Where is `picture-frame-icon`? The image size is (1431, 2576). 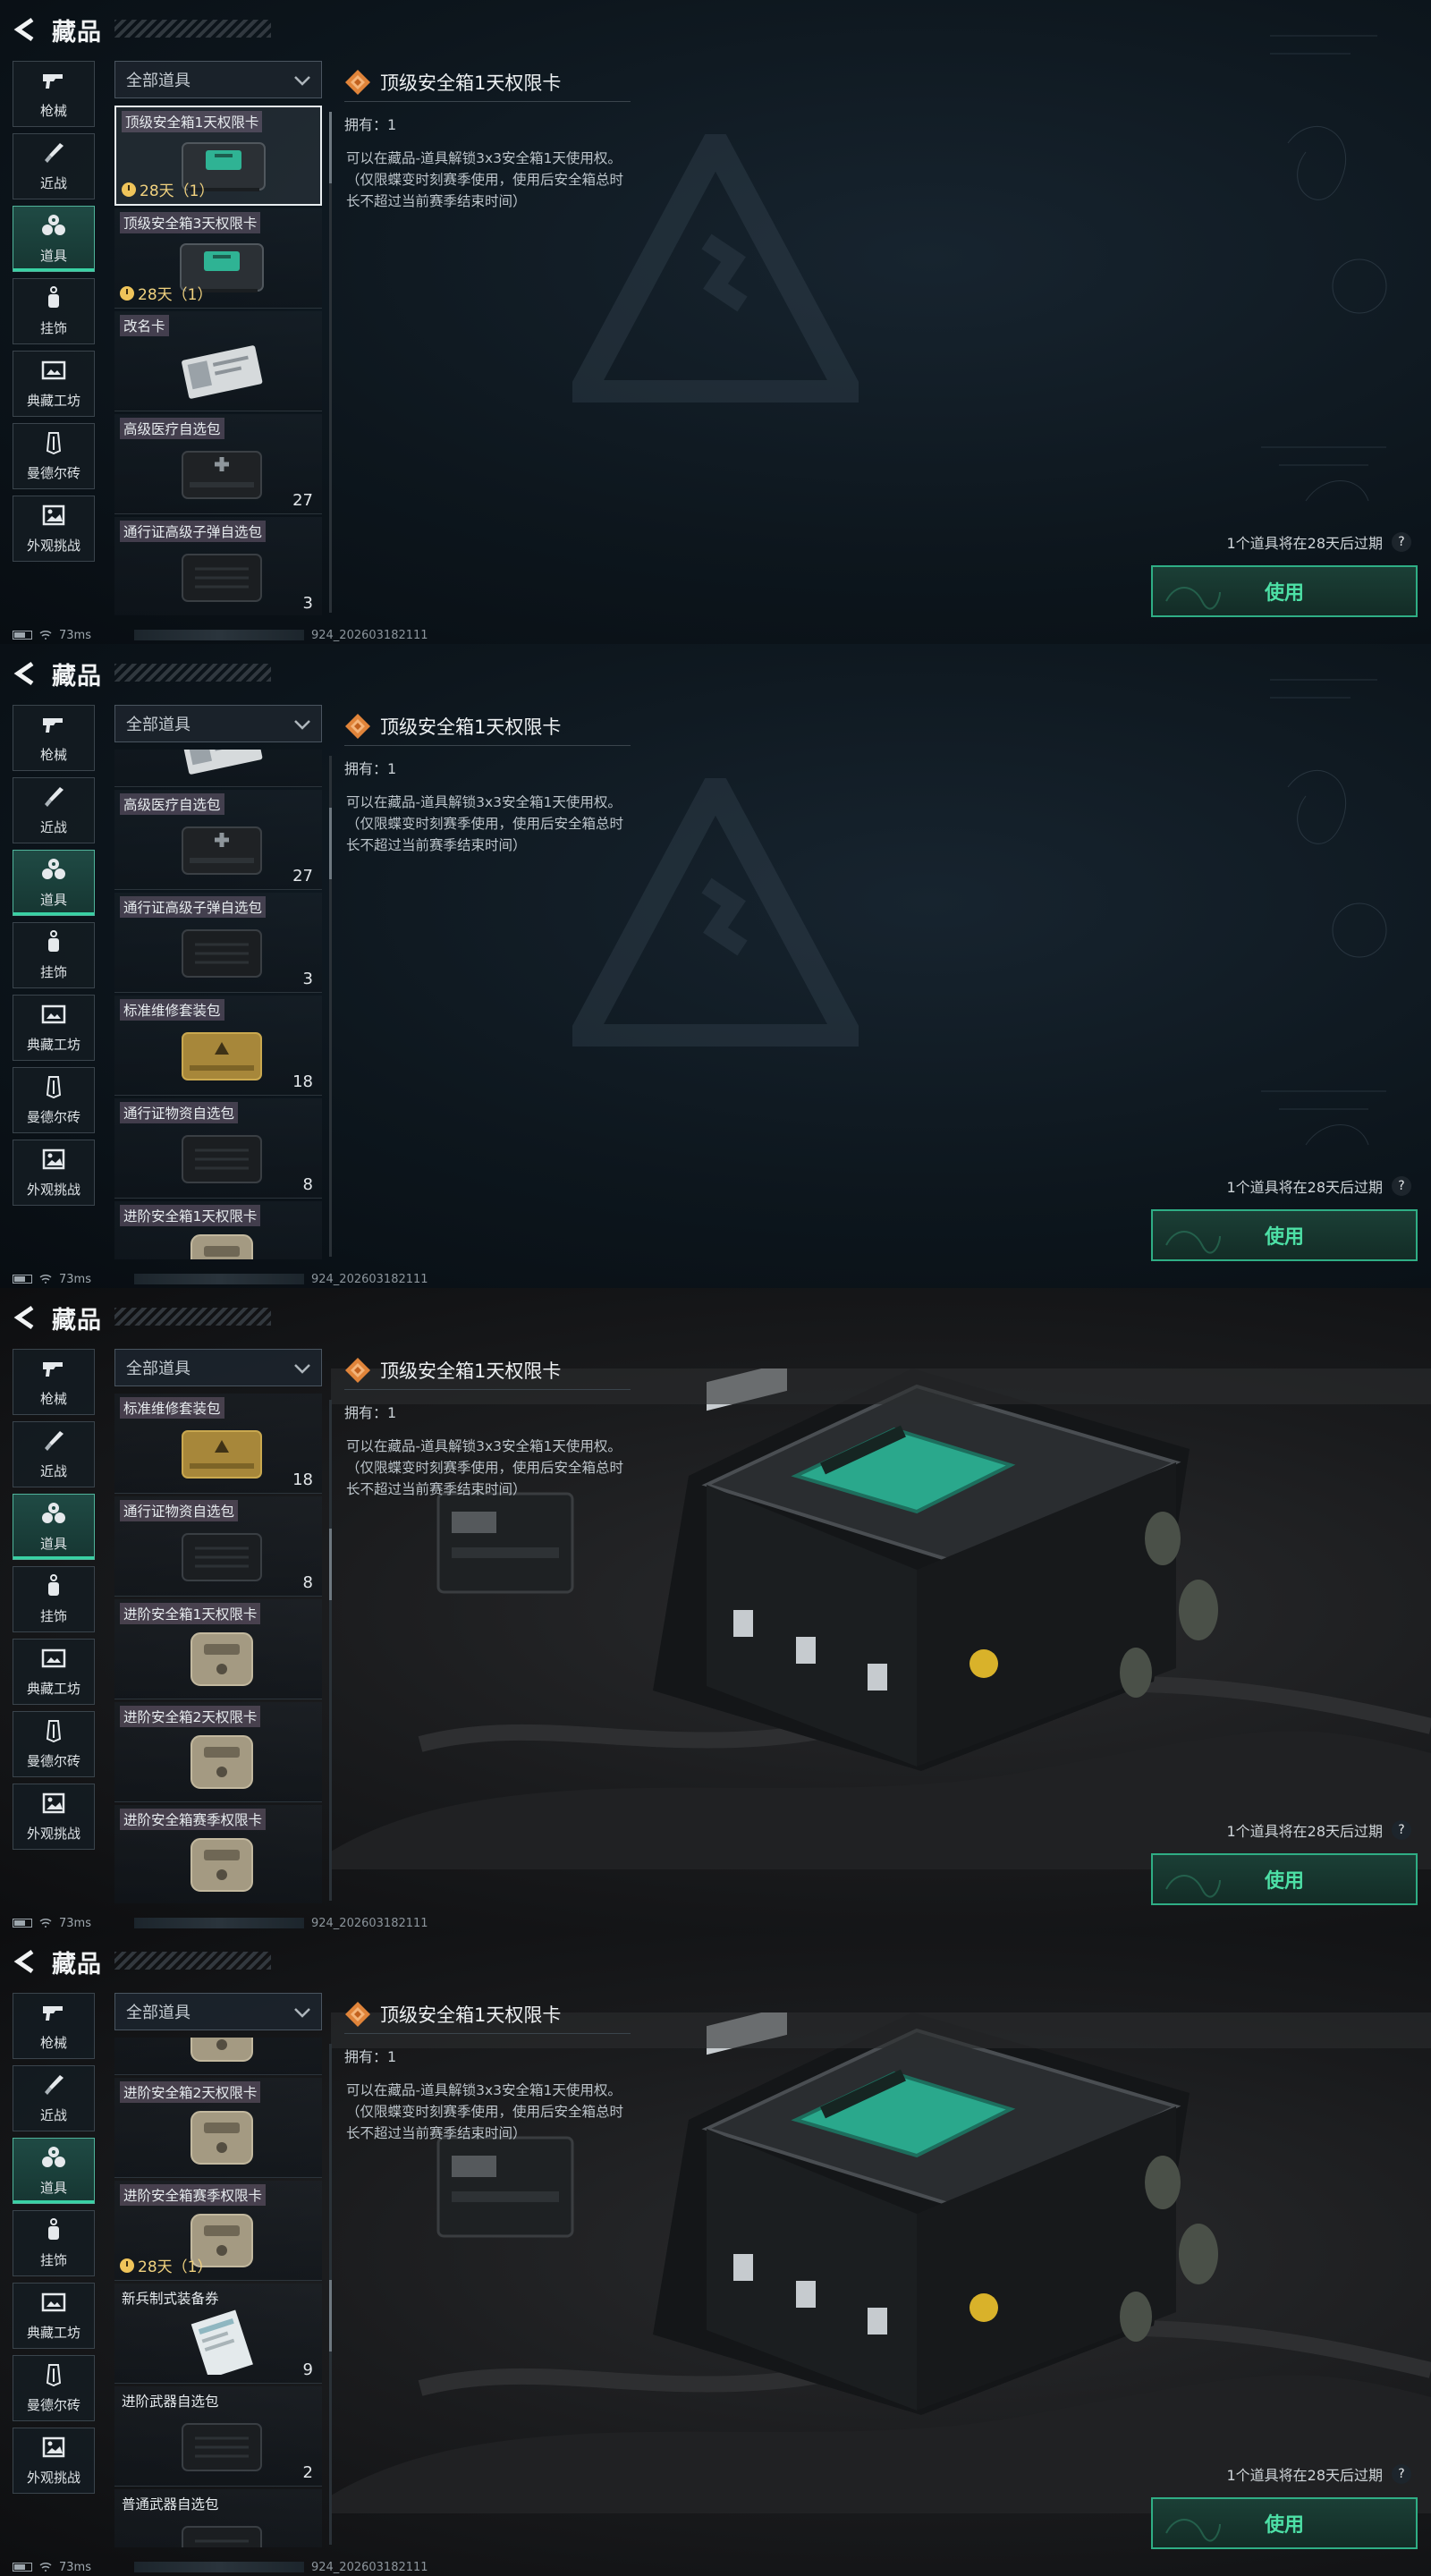 picture-frame-icon is located at coordinates (54, 372).